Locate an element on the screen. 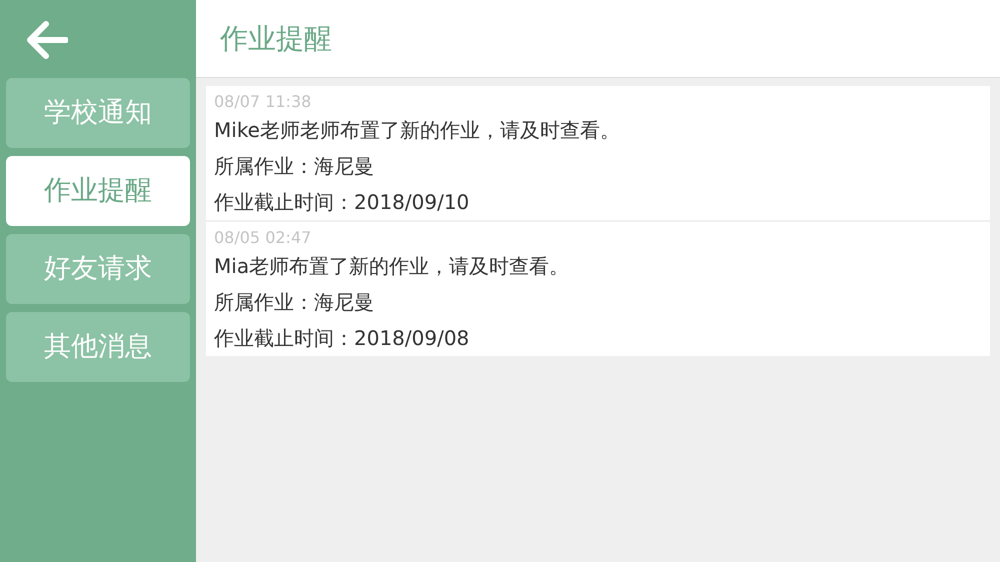  back-arrow-icon is located at coordinates (46, 40).